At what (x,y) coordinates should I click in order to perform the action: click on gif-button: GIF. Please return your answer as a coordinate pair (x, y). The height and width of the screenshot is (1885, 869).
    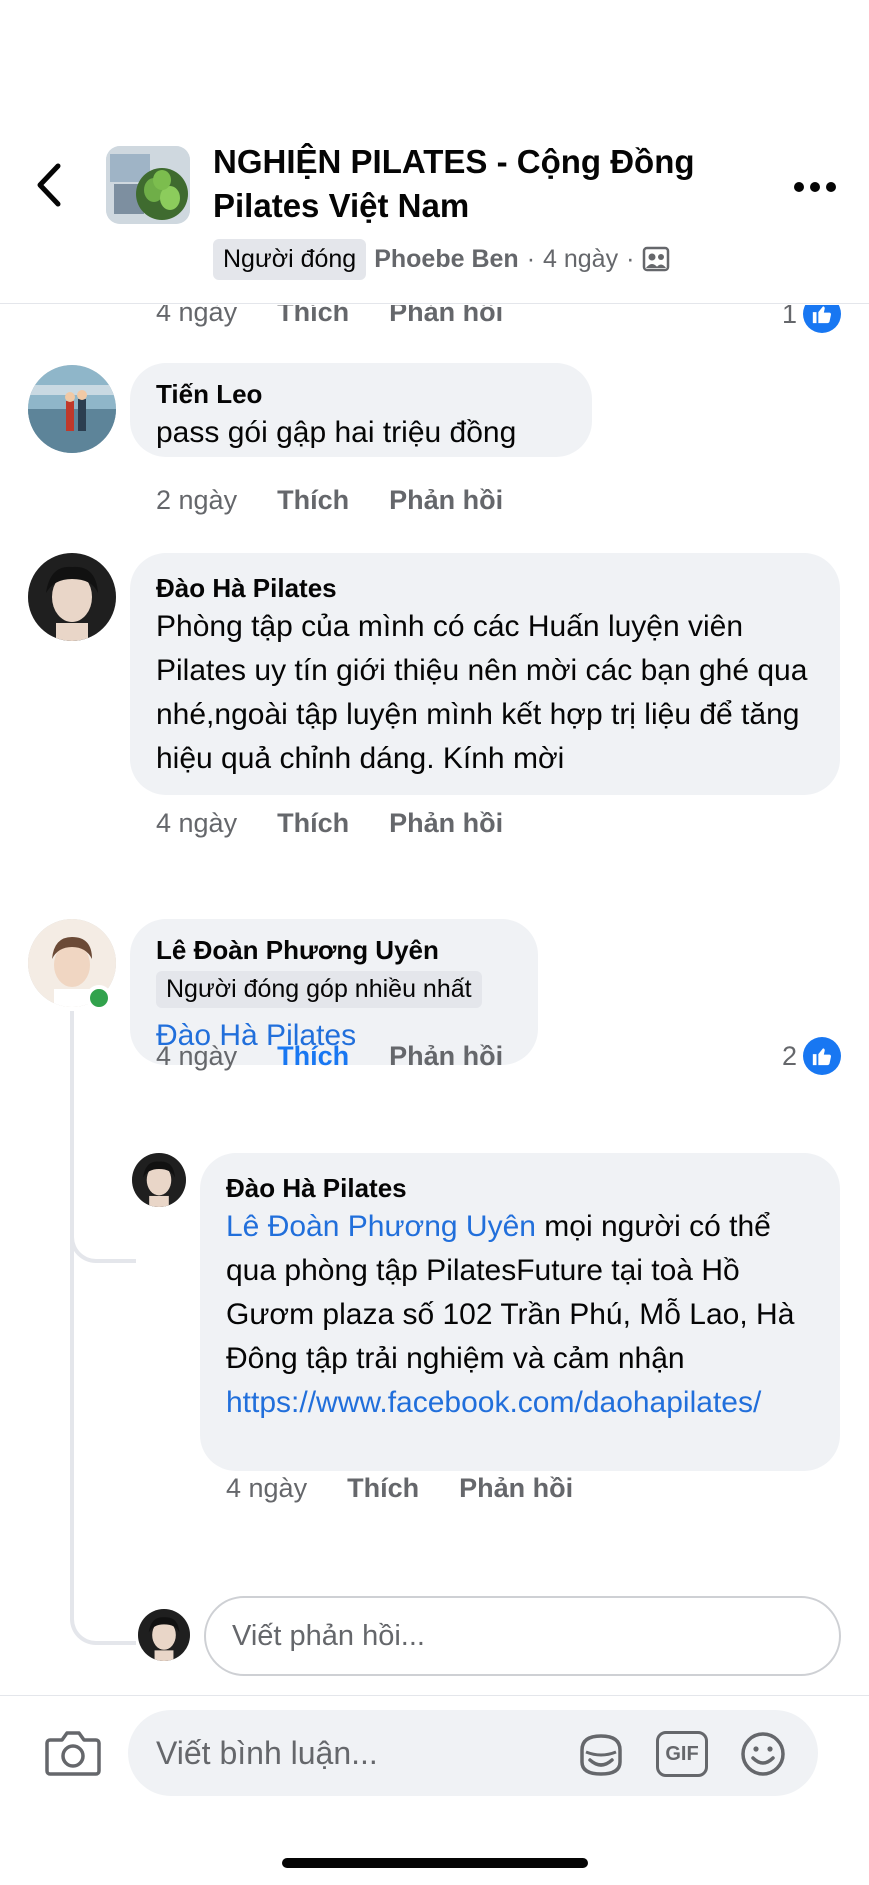
    Looking at the image, I should click on (682, 1754).